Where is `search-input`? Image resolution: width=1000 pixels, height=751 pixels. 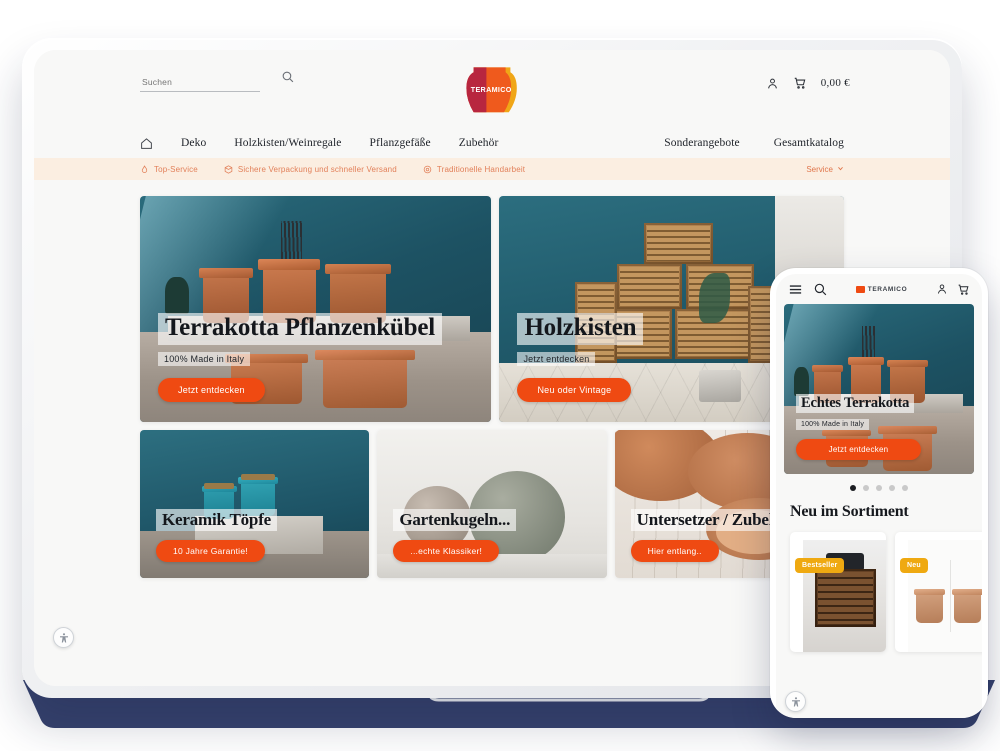
search-input is located at coordinates (200, 84).